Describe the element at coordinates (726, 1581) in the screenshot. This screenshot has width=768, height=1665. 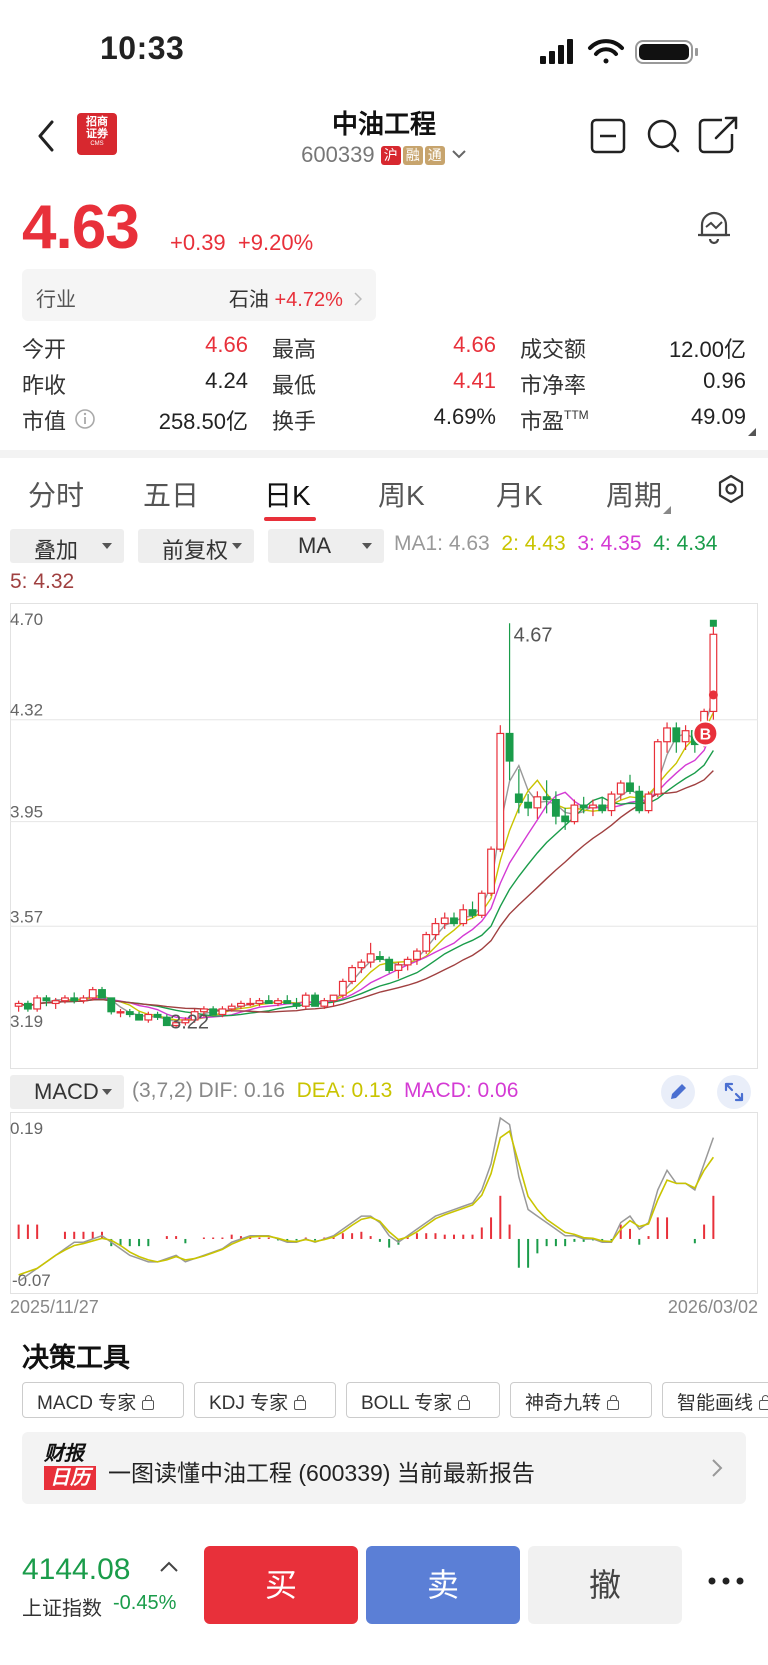
I see `more-icon` at that location.